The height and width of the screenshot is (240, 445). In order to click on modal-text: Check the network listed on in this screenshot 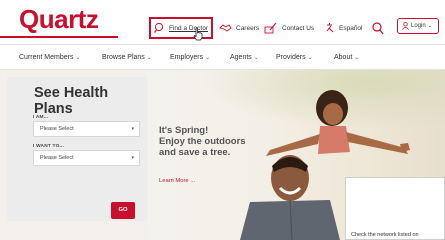, I will do `click(385, 235)`.